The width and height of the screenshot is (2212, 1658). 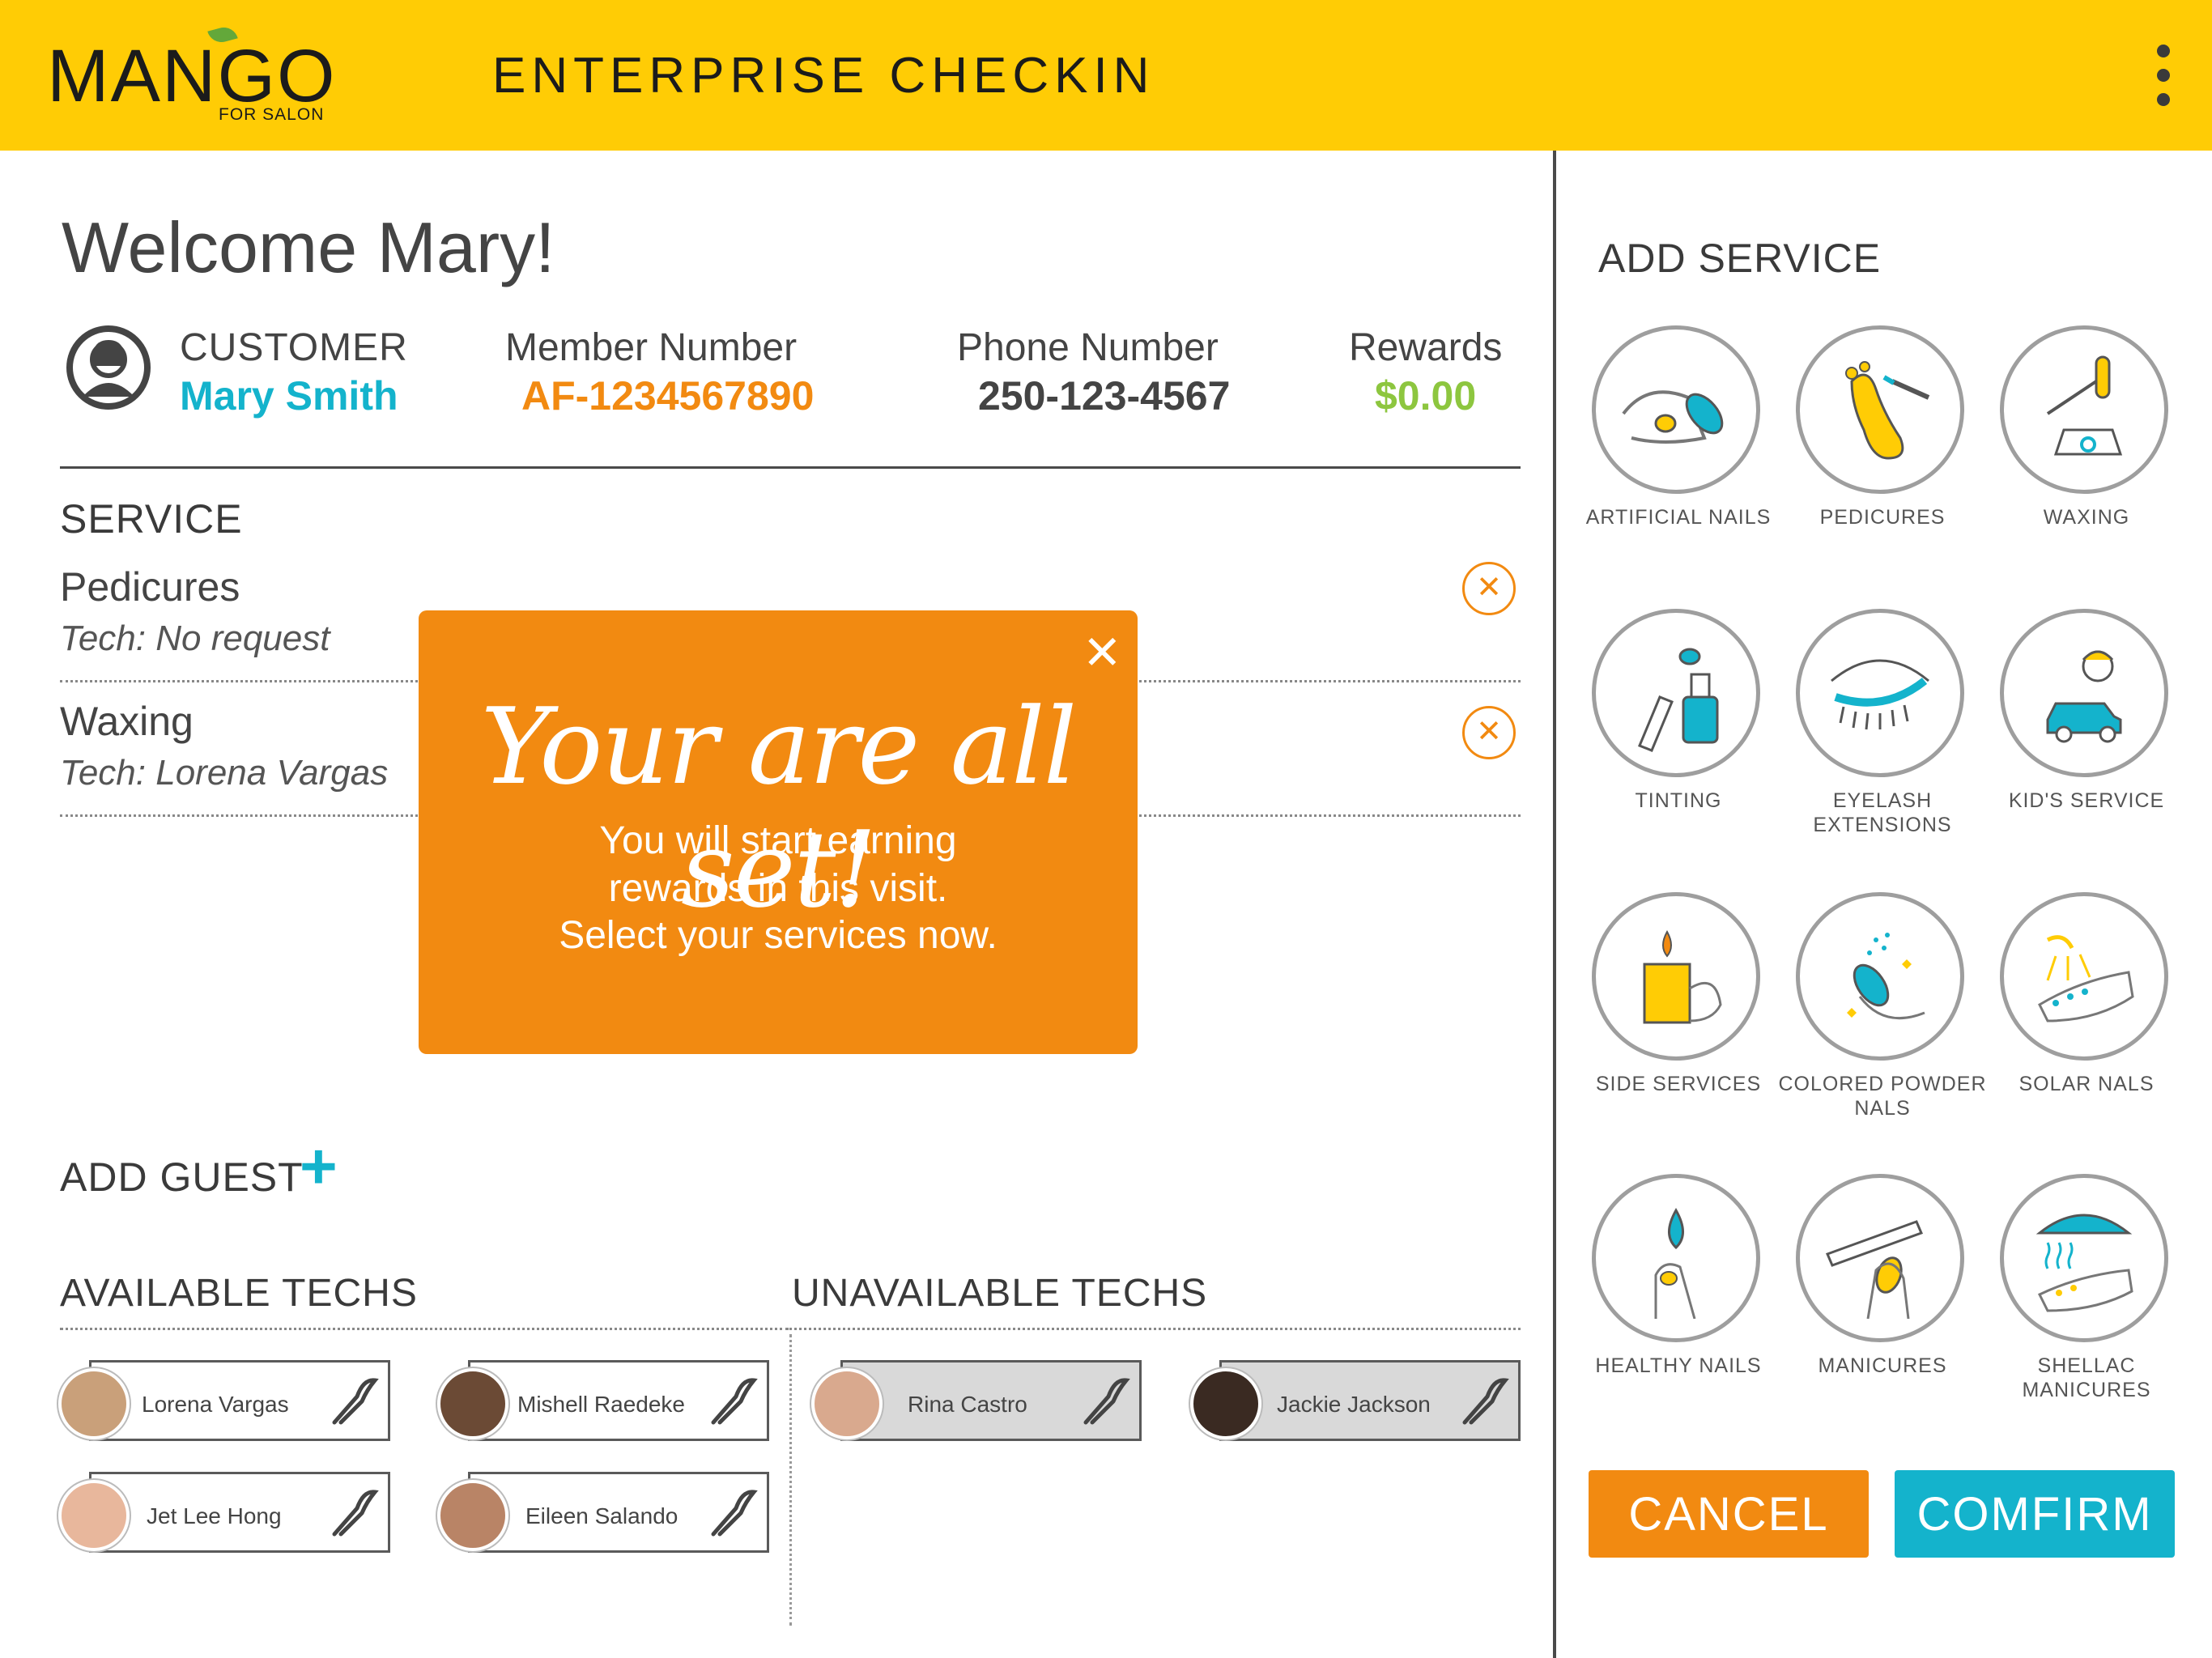 I want to click on customer-label: CUSTOMER, so click(x=294, y=347).